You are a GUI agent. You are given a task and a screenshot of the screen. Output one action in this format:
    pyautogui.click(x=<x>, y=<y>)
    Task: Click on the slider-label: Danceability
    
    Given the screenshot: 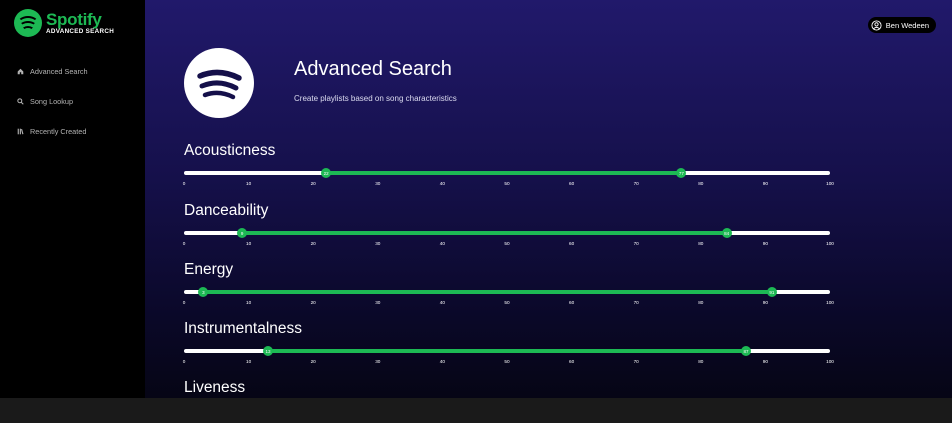 What is the action you would take?
    pyautogui.click(x=226, y=210)
    